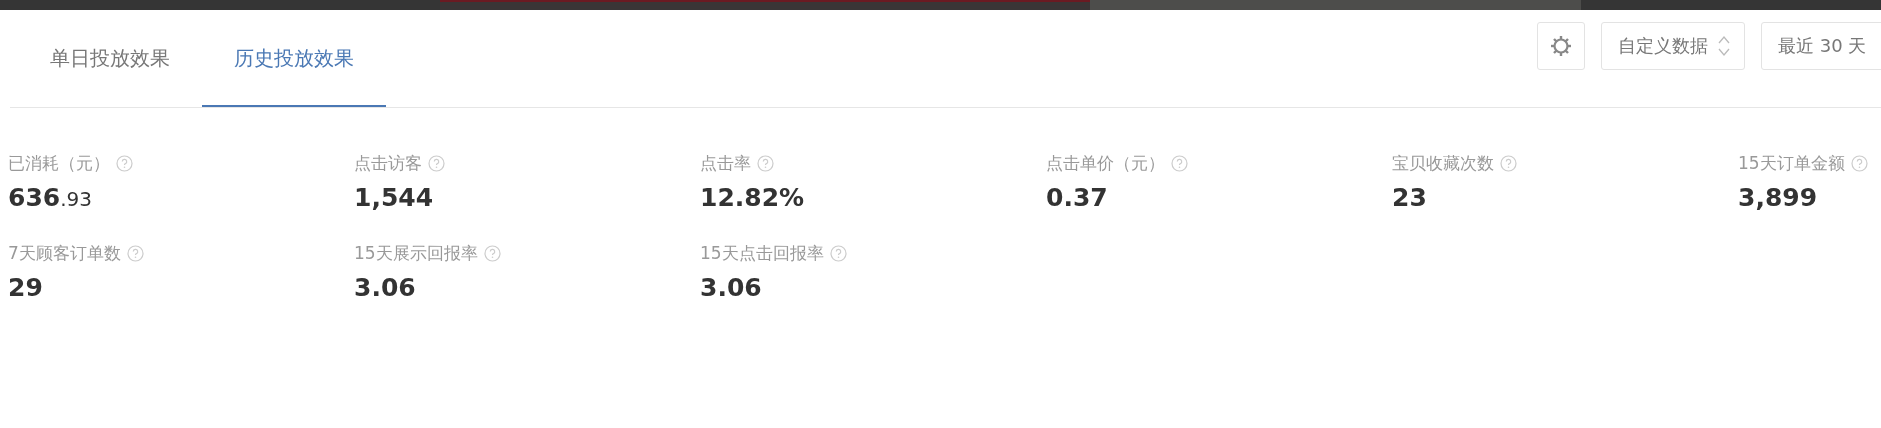  I want to click on tab: 历史投放效果, so click(294, 59).